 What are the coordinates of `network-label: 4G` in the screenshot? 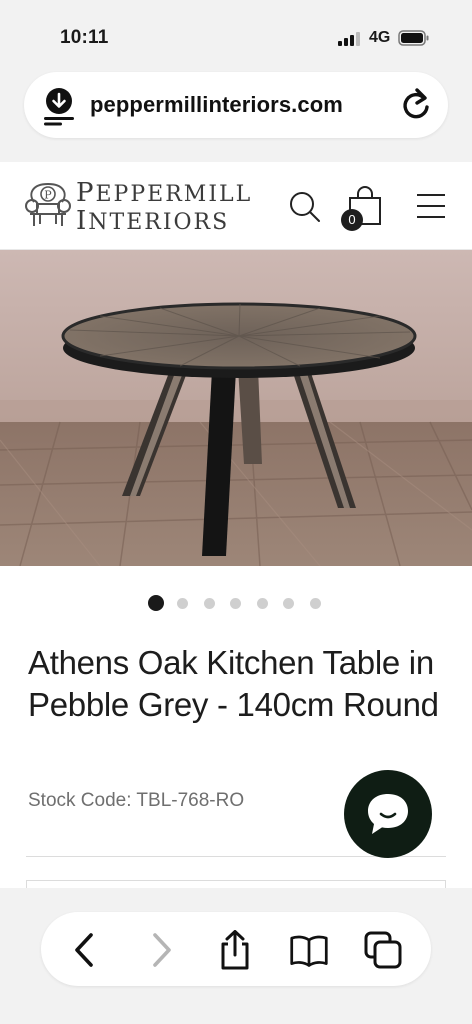 It's located at (380, 37).